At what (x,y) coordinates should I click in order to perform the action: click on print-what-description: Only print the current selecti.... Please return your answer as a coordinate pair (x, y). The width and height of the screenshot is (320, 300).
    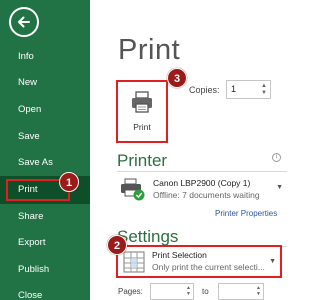
    Looking at the image, I should click on (208, 267).